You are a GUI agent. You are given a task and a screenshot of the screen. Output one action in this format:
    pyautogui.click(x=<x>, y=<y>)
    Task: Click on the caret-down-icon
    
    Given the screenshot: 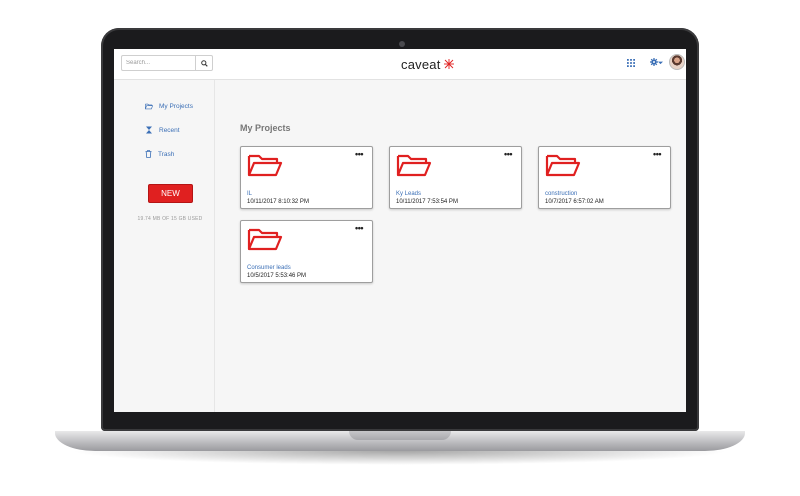 What is the action you would take?
    pyautogui.click(x=660, y=62)
    